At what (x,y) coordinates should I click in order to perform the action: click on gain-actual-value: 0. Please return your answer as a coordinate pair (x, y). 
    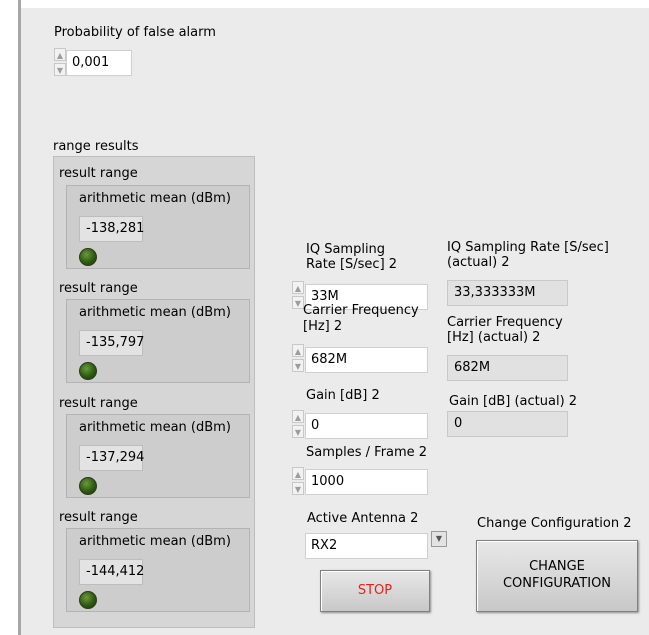
    Looking at the image, I should click on (507, 424).